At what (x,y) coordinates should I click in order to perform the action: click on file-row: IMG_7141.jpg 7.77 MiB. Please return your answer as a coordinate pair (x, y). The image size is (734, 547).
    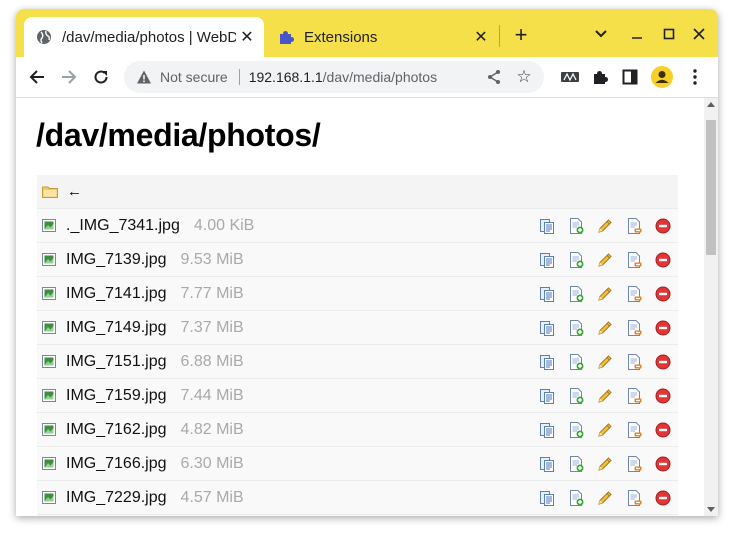
    Looking at the image, I should click on (357, 293).